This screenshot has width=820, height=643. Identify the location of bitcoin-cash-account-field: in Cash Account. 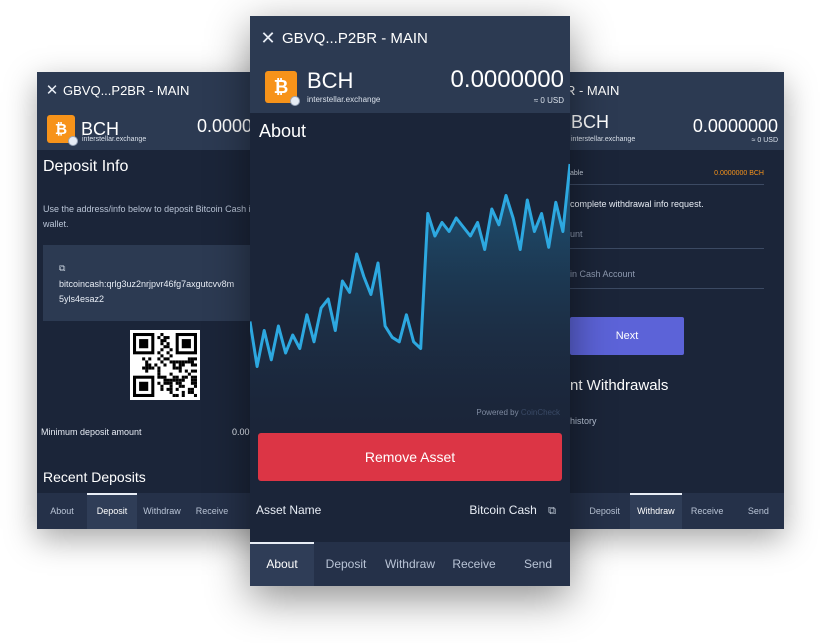
(667, 279).